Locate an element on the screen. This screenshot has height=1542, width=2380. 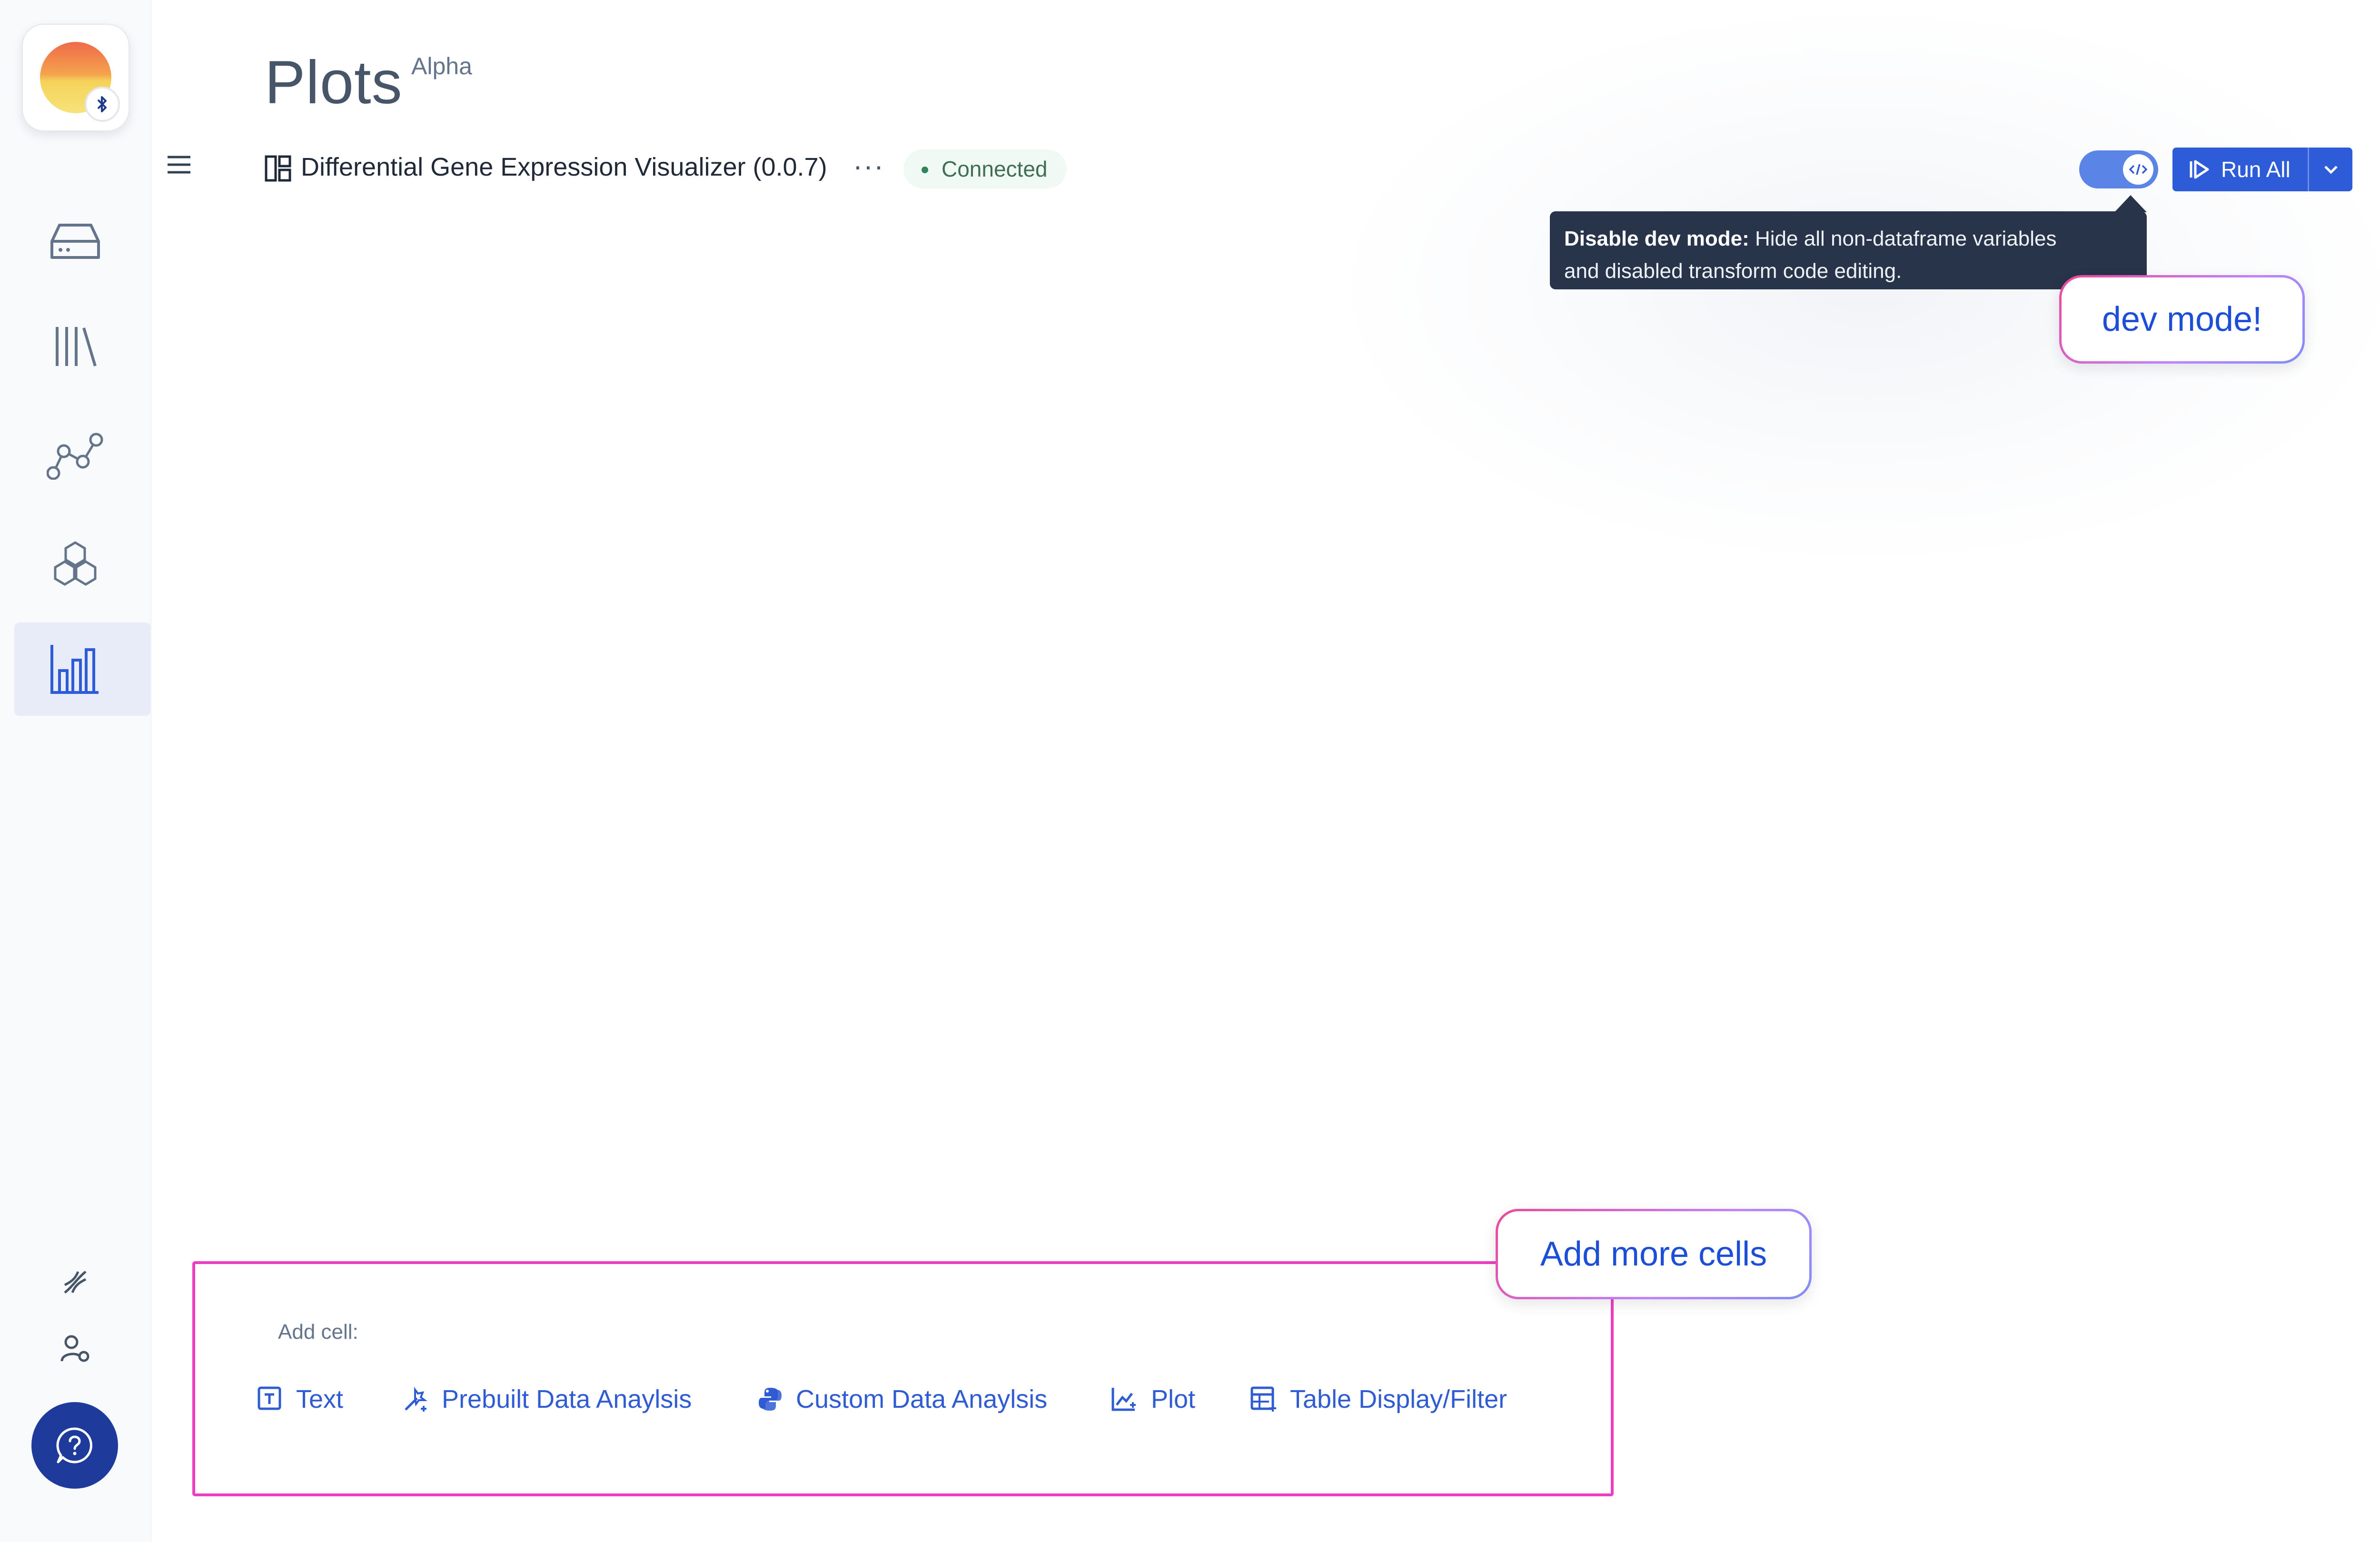
add-table-cell-button: Table Display/Filter is located at coordinates (1378, 1399).